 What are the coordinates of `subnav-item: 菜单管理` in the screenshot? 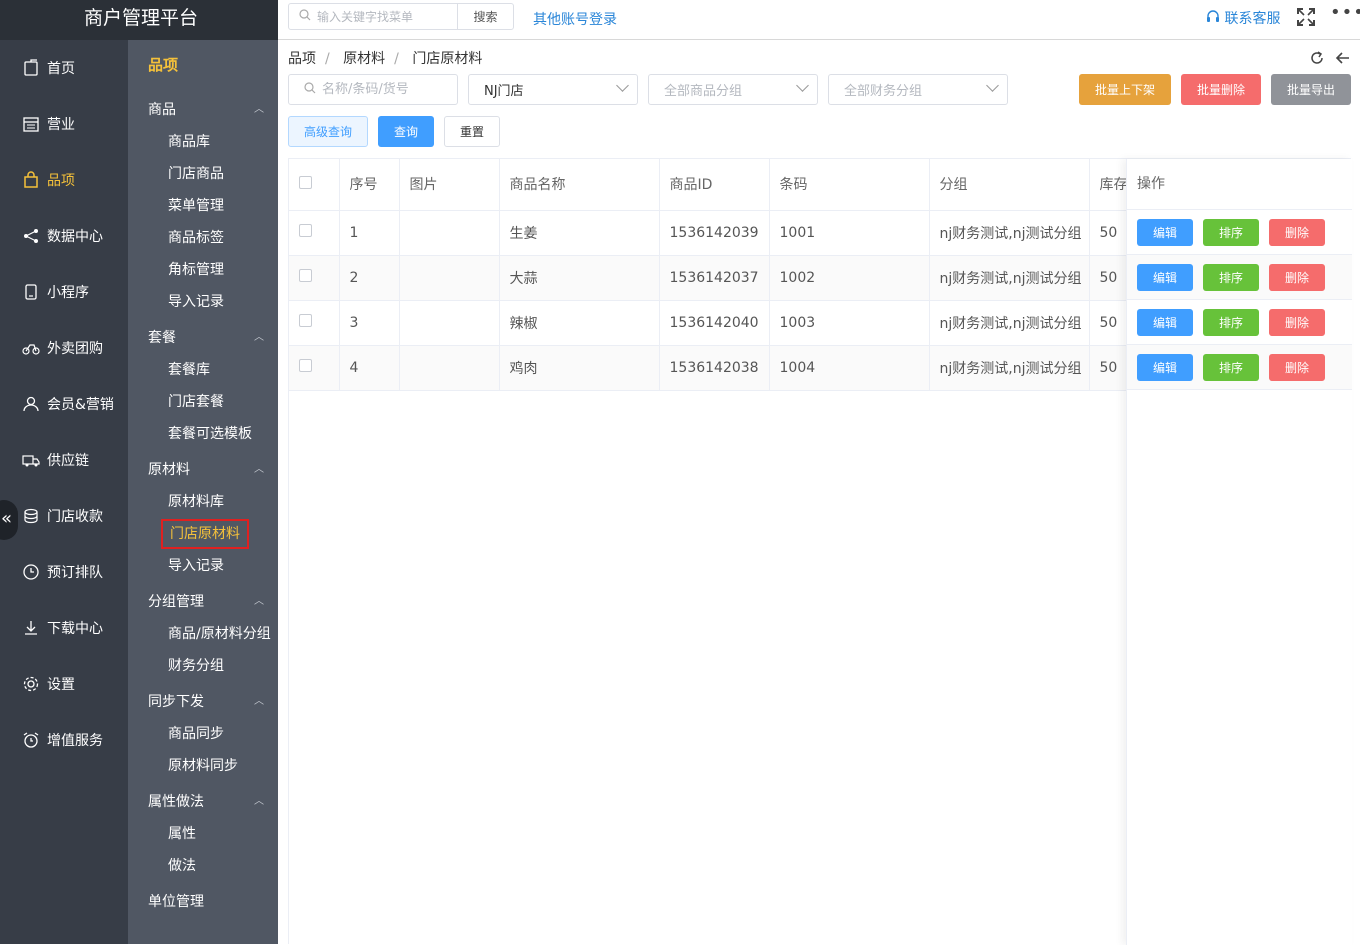 It's located at (203, 206).